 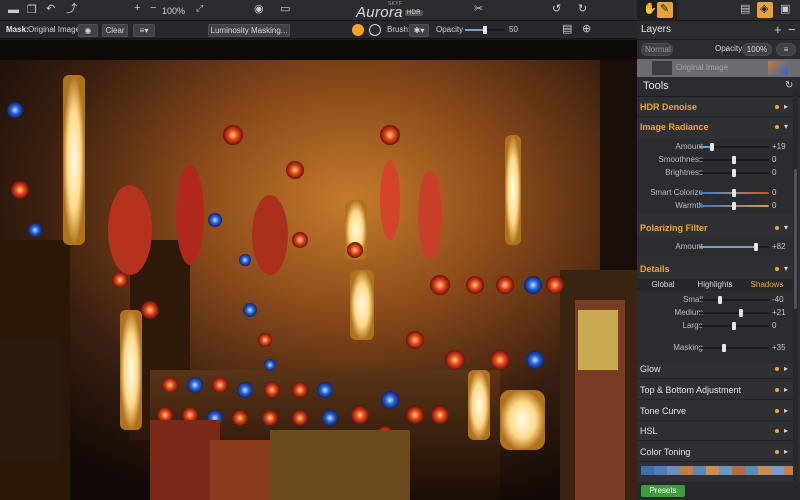 I want to click on mask-visibility-button: ◉, so click(x=88, y=30).